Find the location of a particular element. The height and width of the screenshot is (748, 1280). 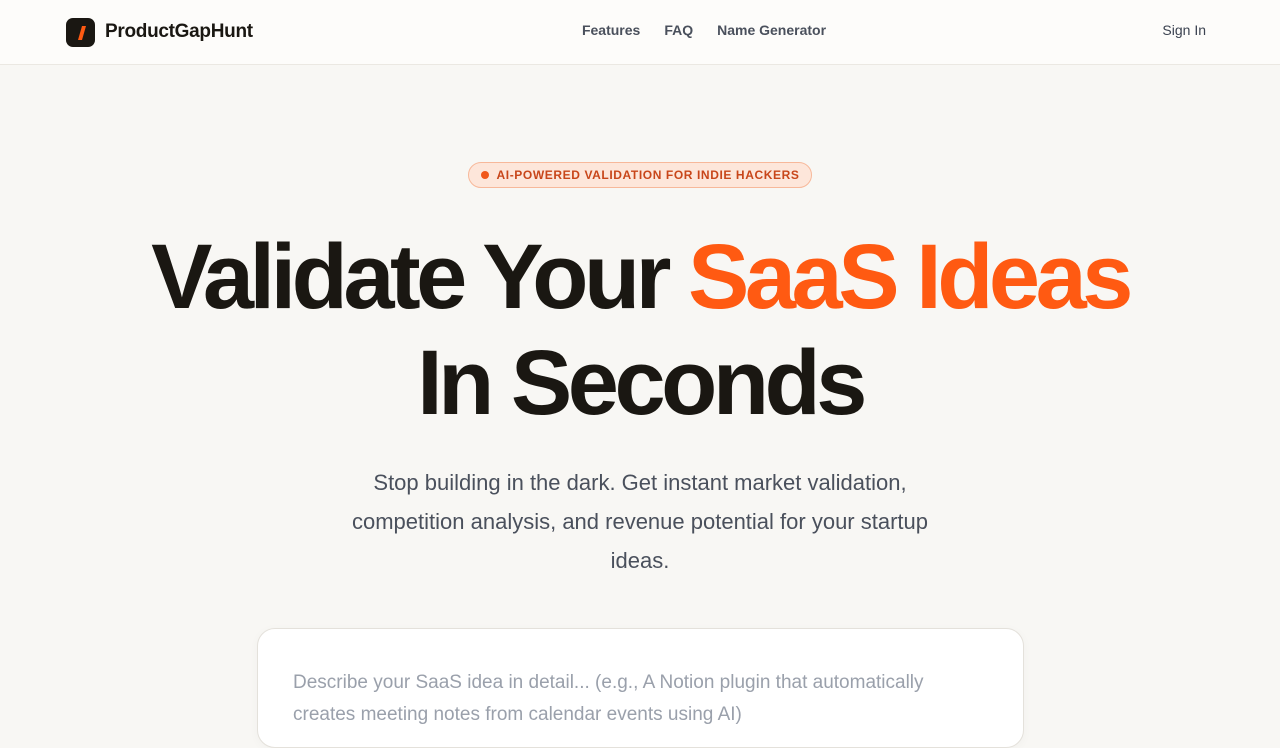

brand-logo: ProductGapHunt is located at coordinates (159, 32).